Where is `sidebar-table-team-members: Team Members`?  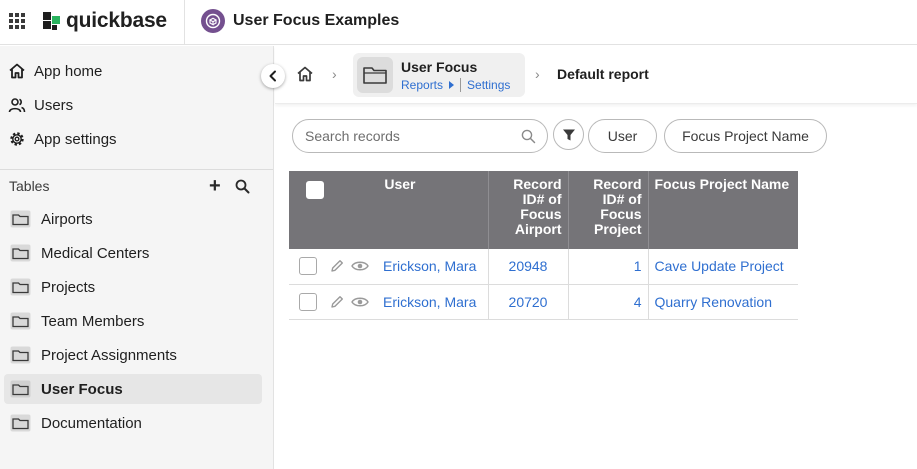 sidebar-table-team-members: Team Members is located at coordinates (133, 321).